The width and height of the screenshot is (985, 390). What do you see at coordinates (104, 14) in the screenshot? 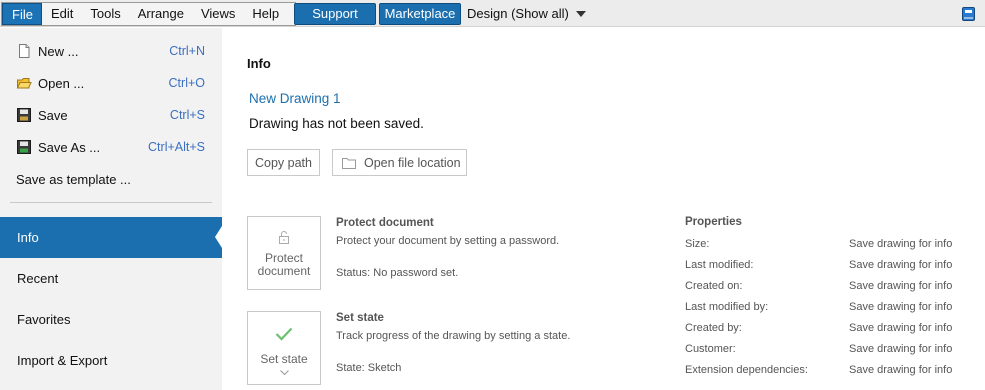
I see `menu-tools: Tools` at bounding box center [104, 14].